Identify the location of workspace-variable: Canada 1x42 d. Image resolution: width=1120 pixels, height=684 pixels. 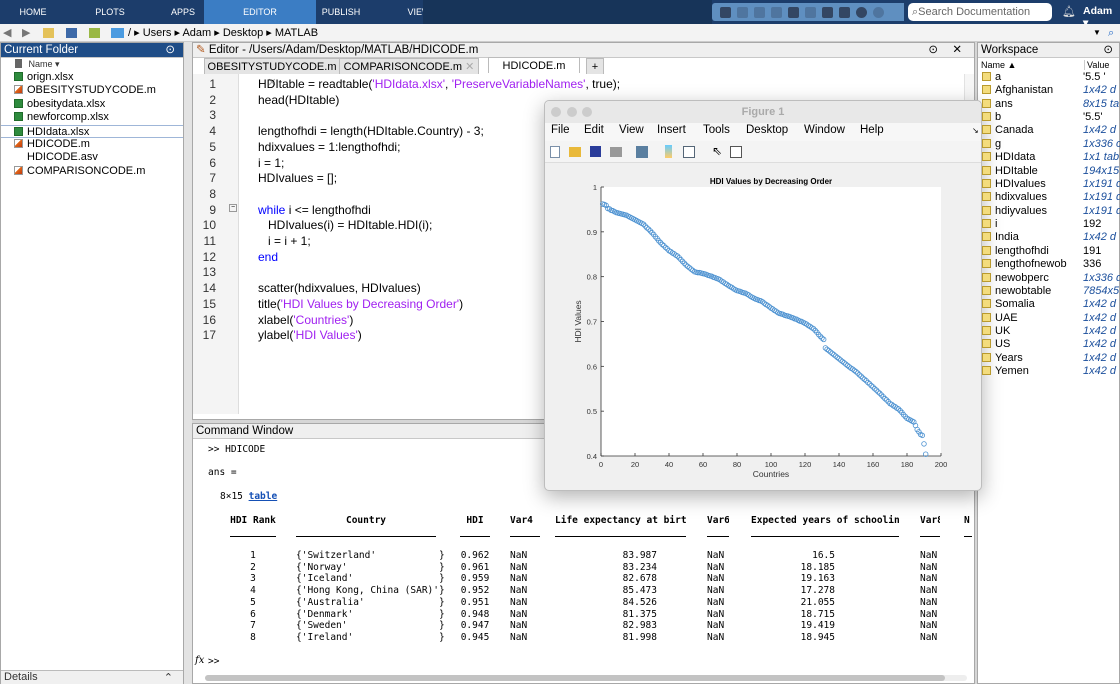
(1050, 130).